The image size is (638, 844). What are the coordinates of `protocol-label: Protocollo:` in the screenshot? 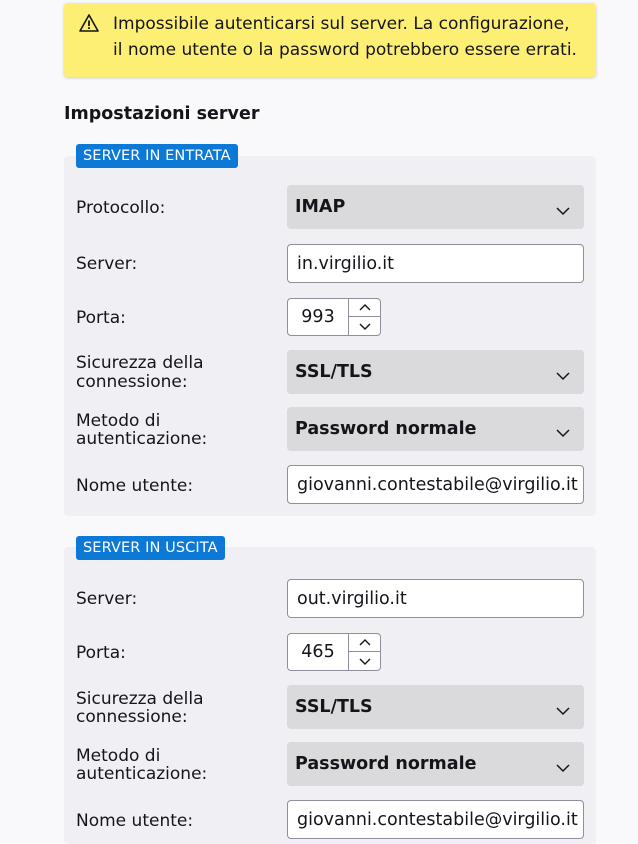 It's located at (121, 208).